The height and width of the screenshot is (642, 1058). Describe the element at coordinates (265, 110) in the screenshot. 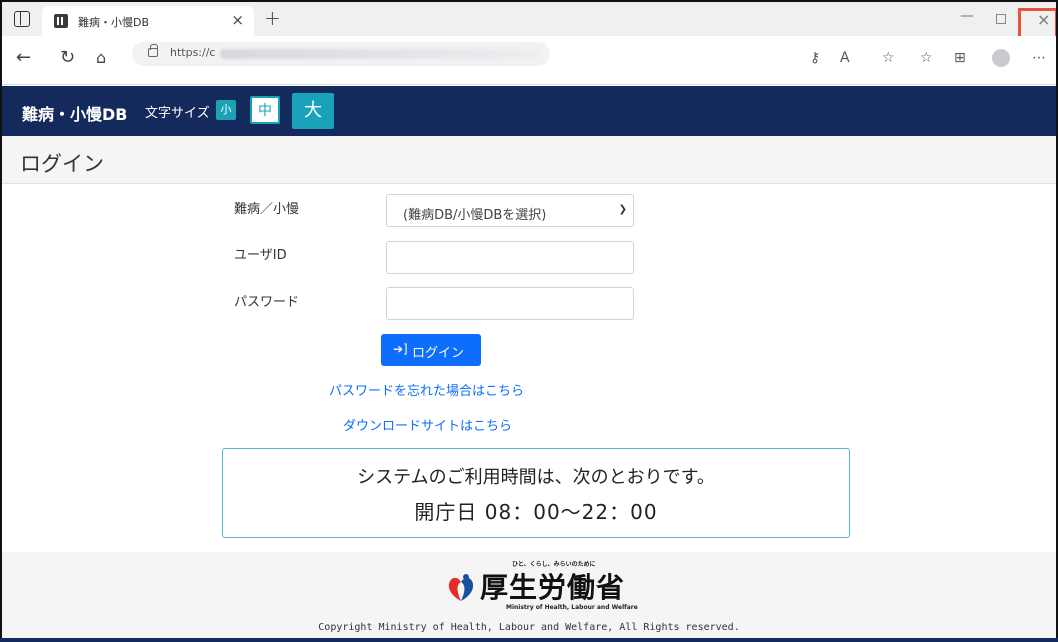

I see `font-size-medium-button: 中` at that location.